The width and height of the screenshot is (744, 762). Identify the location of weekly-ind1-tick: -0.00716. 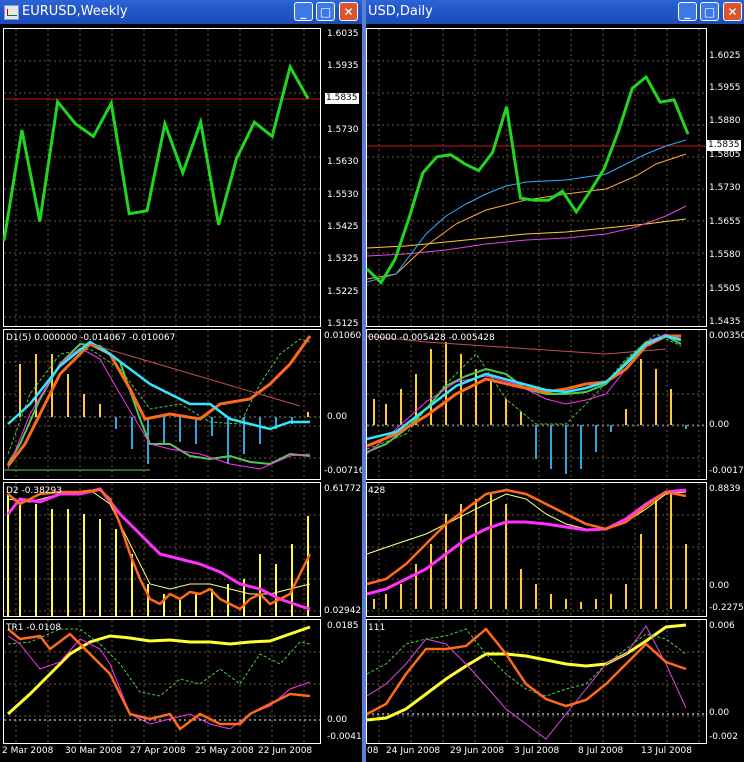
(343, 471).